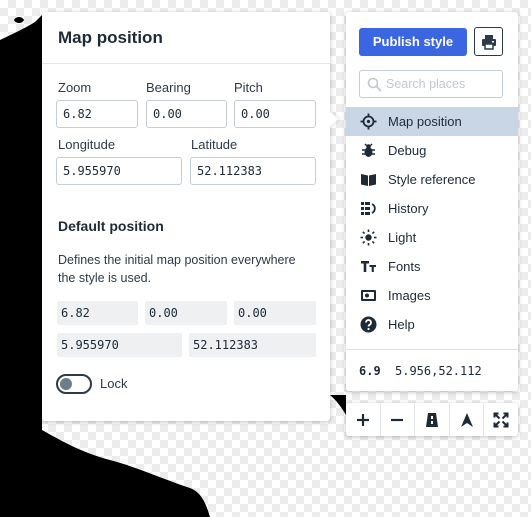 The image size is (531, 517). Describe the element at coordinates (404, 266) in the screenshot. I see `nav-item-label: Fonts` at that location.